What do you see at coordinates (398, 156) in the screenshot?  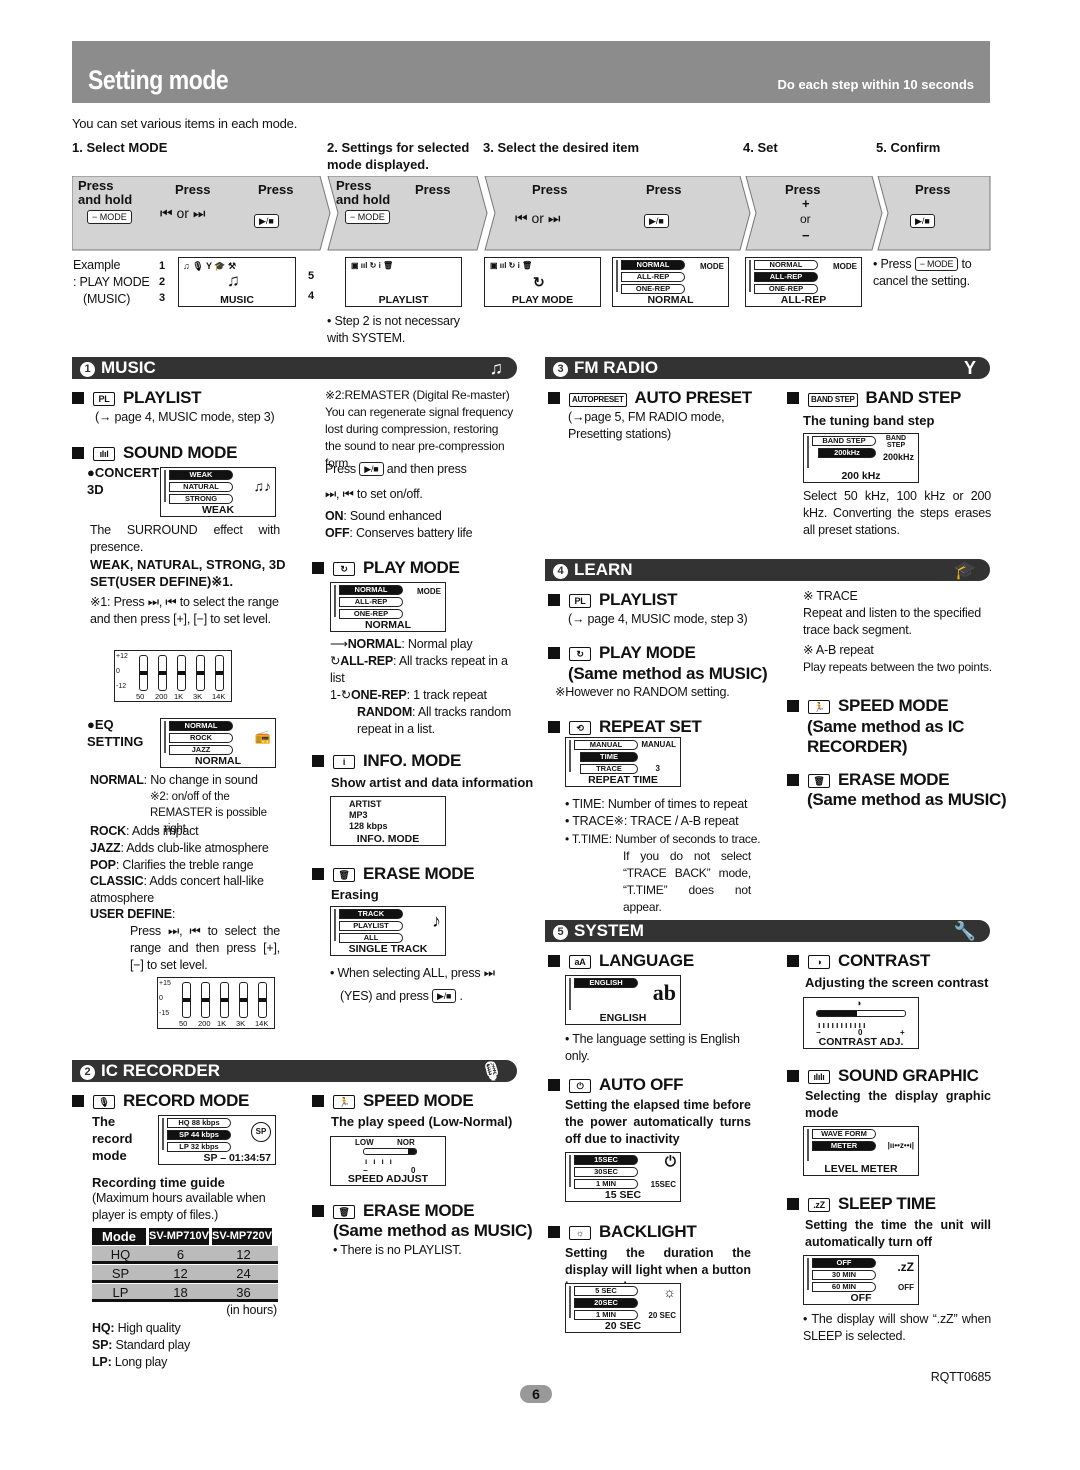 I see `step-2: 2. Settings for selected mode displayed.` at bounding box center [398, 156].